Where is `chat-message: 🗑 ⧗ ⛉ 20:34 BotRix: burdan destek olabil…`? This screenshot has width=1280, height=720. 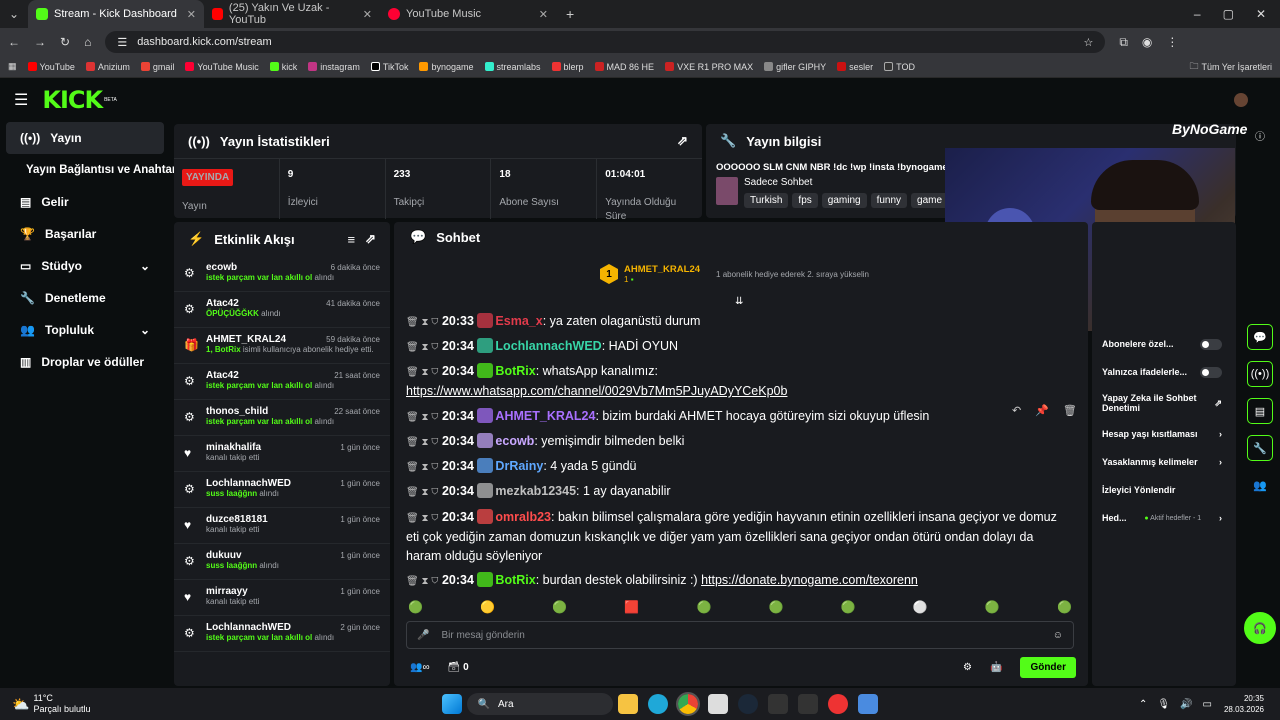 chat-message: 🗑 ⧗ ⛉ 20:34 BotRix: burdan destek olabil… is located at coordinates (662, 581).